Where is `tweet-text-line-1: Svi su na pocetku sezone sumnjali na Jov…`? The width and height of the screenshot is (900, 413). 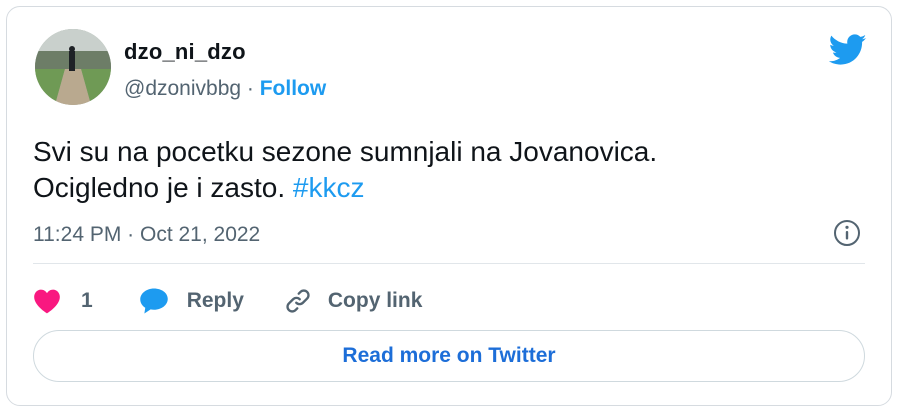
tweet-text-line-1: Svi su na pocetku sezone sumnjali na Jov… is located at coordinates (345, 151).